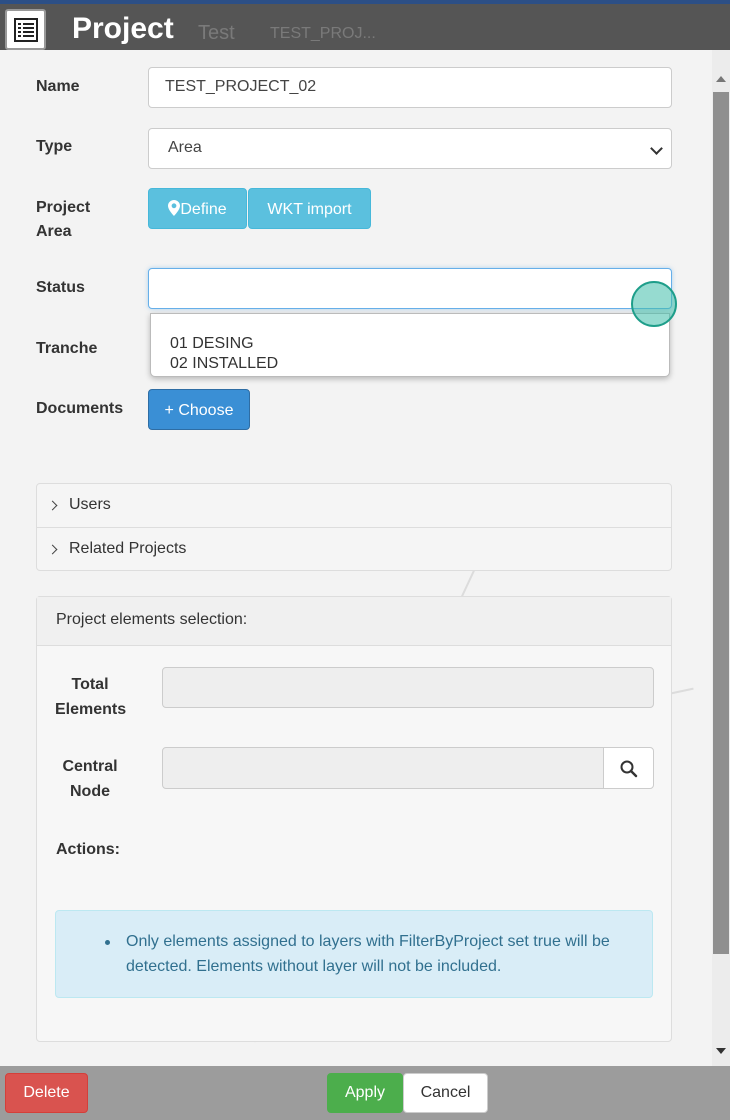 This screenshot has height=1120, width=730. Describe the element at coordinates (91, 697) in the screenshot. I see `total-elements-label: Total Elements` at that location.